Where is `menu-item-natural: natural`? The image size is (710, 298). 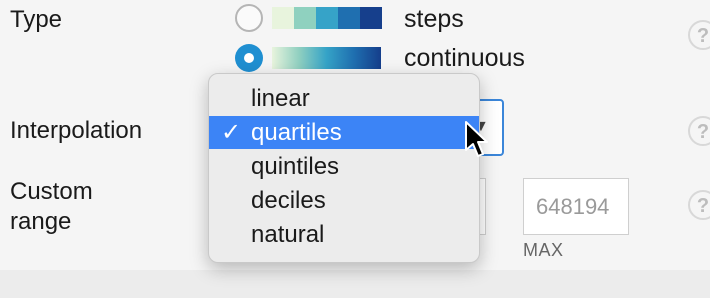 menu-item-natural: natural is located at coordinates (344, 234).